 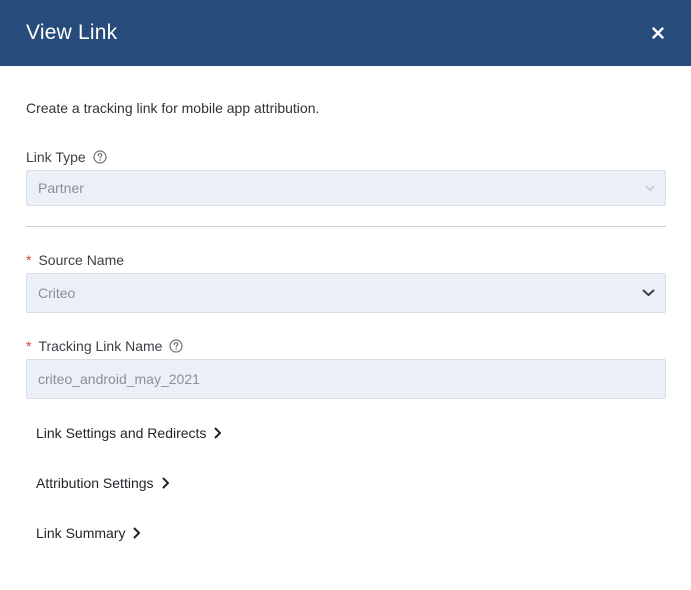 What do you see at coordinates (346, 379) in the screenshot?
I see `tracking-link-name-input: criteo_android_may_2021` at bounding box center [346, 379].